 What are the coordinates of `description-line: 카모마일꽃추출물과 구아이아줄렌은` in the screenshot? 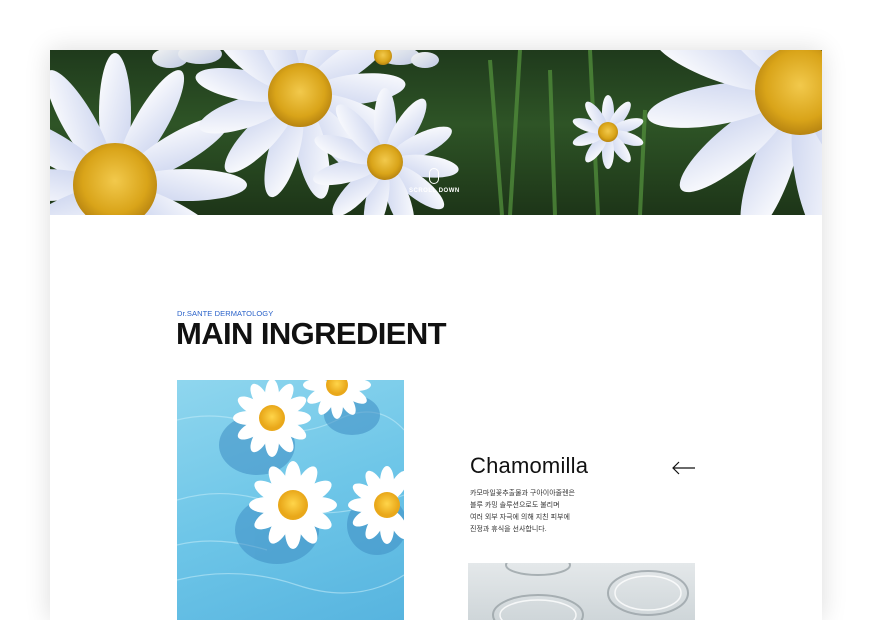 It's located at (522, 493).